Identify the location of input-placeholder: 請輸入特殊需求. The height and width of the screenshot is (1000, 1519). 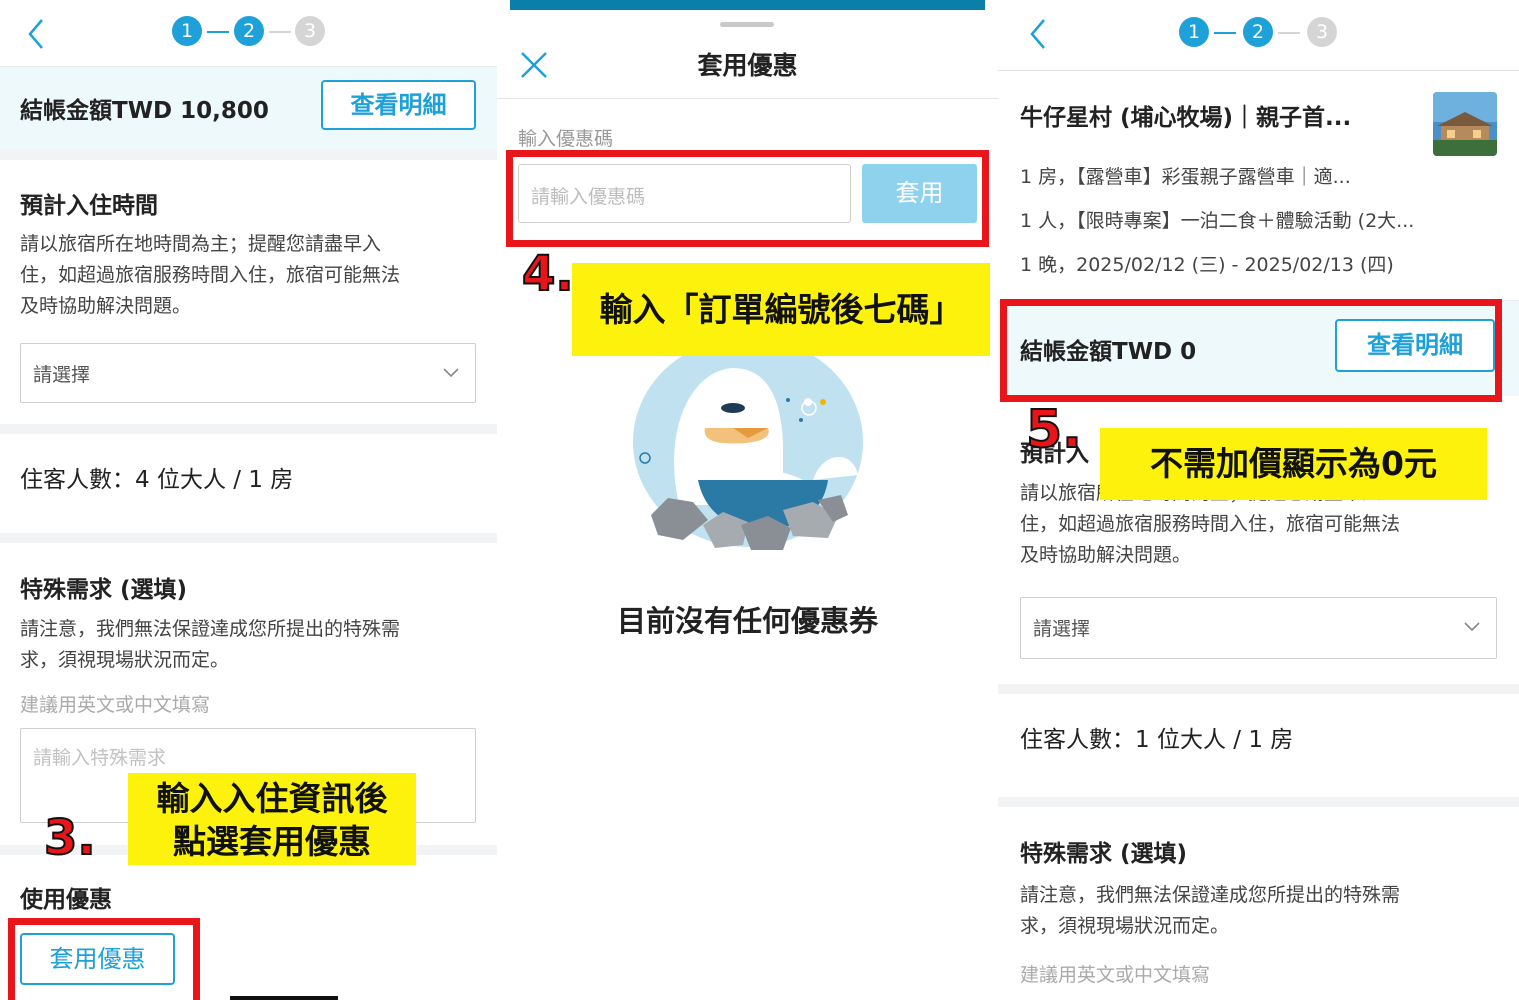
(100, 758).